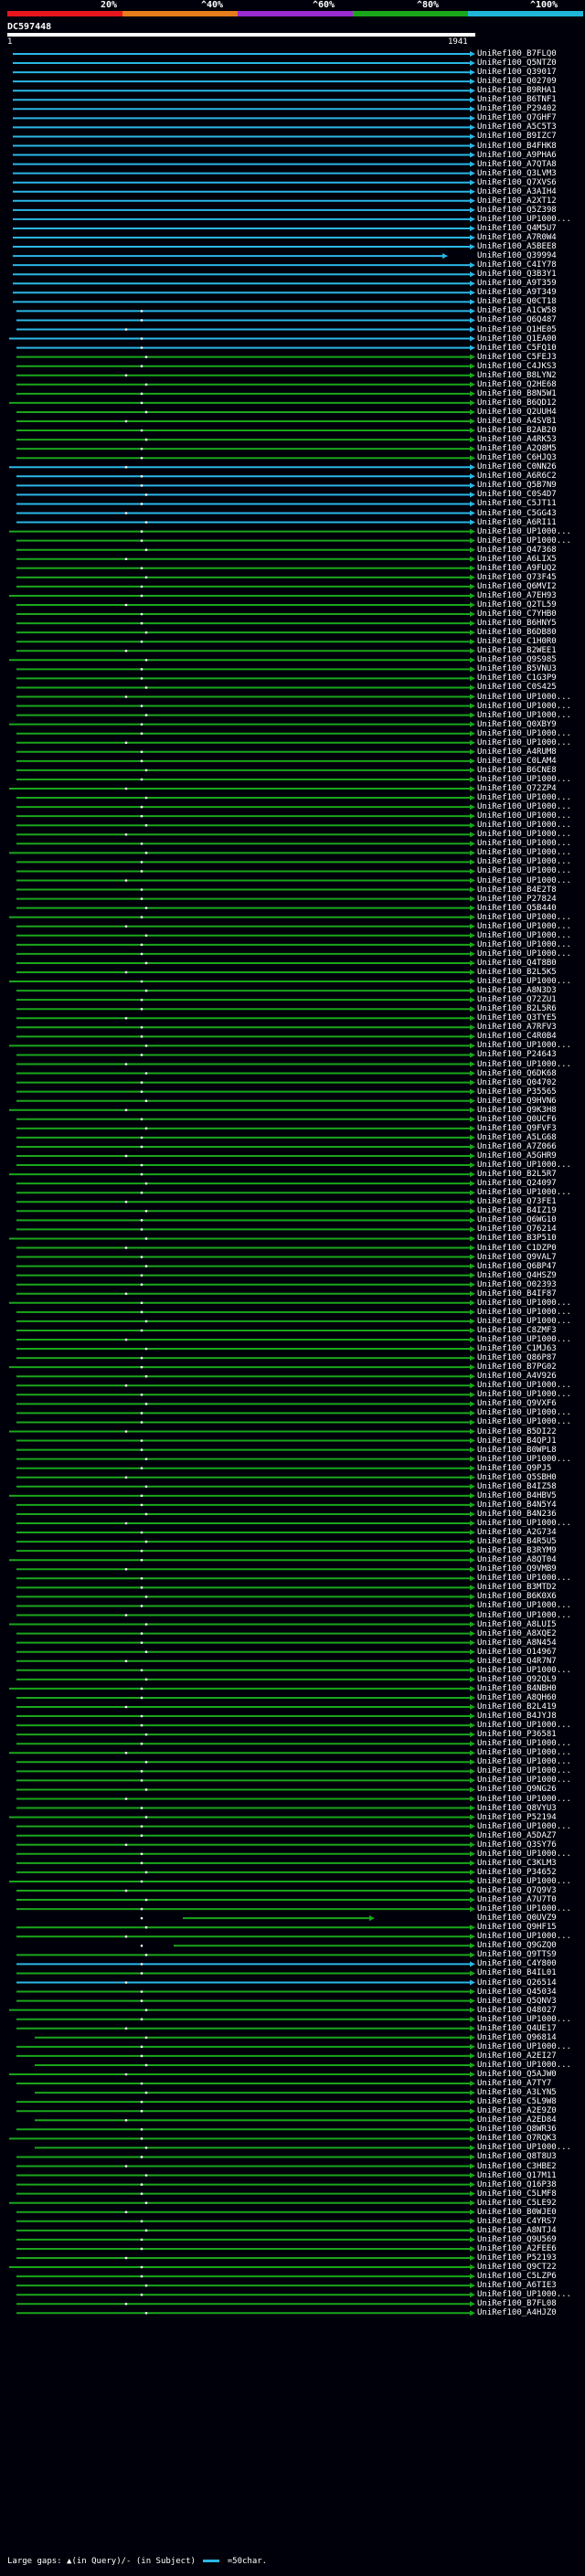 The image size is (585, 2576). I want to click on hit-label: UniRef100_C3HBE2, so click(517, 2166).